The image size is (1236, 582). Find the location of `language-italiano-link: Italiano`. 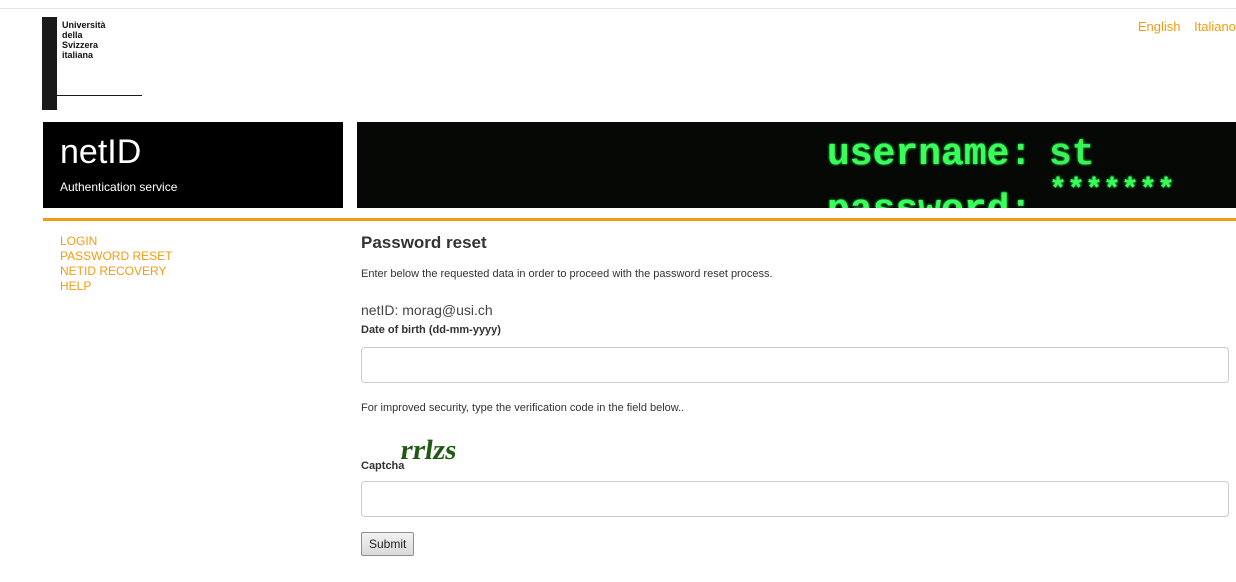

language-italiano-link: Italiano is located at coordinates (1215, 26).